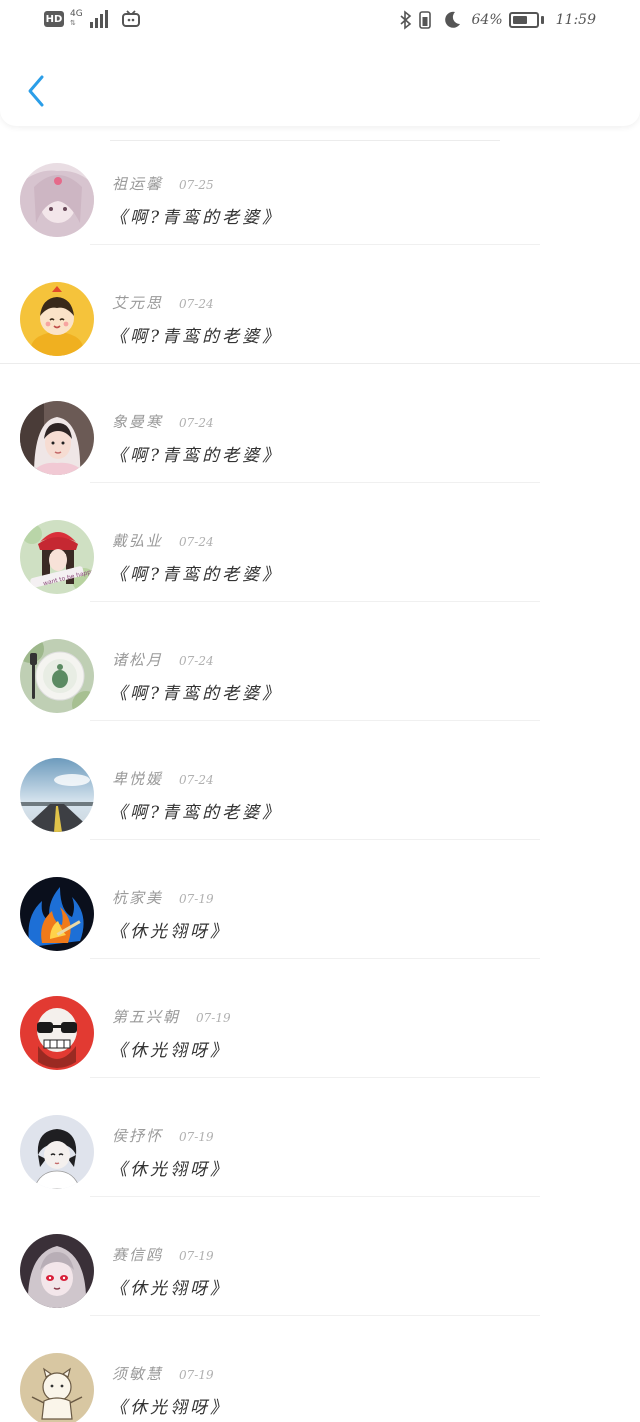  What do you see at coordinates (196, 185) in the screenshot?
I see `comment-date: 07-25` at bounding box center [196, 185].